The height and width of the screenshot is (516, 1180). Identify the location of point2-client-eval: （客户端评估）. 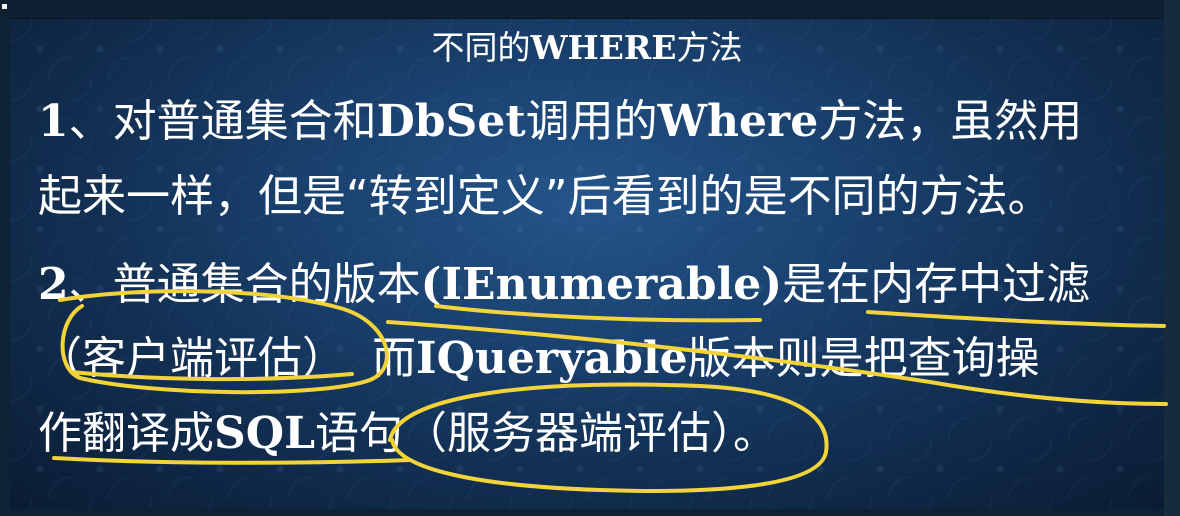
(192, 358).